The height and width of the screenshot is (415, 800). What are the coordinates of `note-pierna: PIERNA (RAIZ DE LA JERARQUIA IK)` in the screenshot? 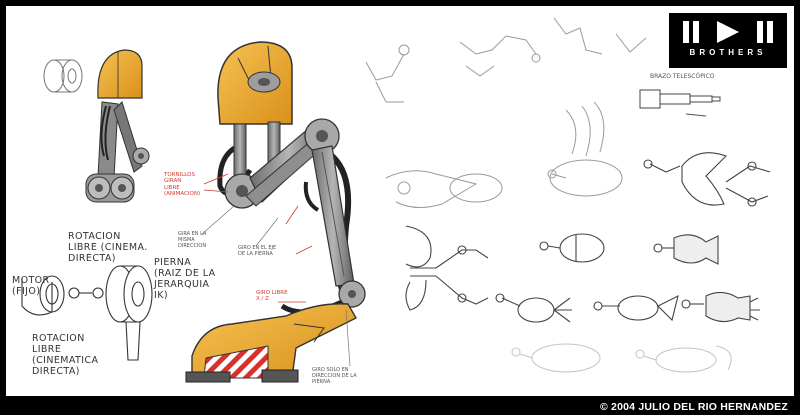 It's located at (185, 279).